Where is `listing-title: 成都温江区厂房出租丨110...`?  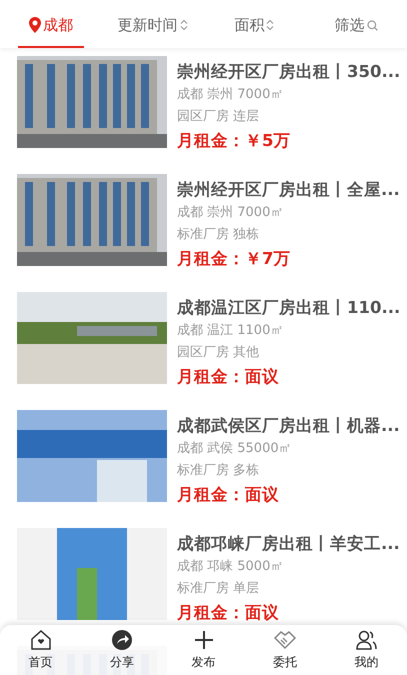 listing-title: 成都温江区厂房出租丨110... is located at coordinates (287, 308).